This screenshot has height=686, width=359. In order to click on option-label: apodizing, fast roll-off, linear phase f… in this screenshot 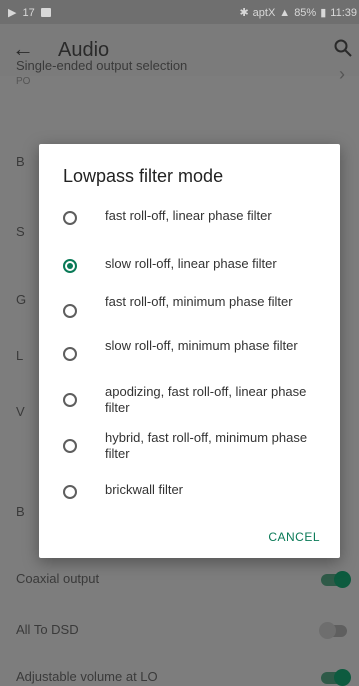, I will do `click(206, 399)`.